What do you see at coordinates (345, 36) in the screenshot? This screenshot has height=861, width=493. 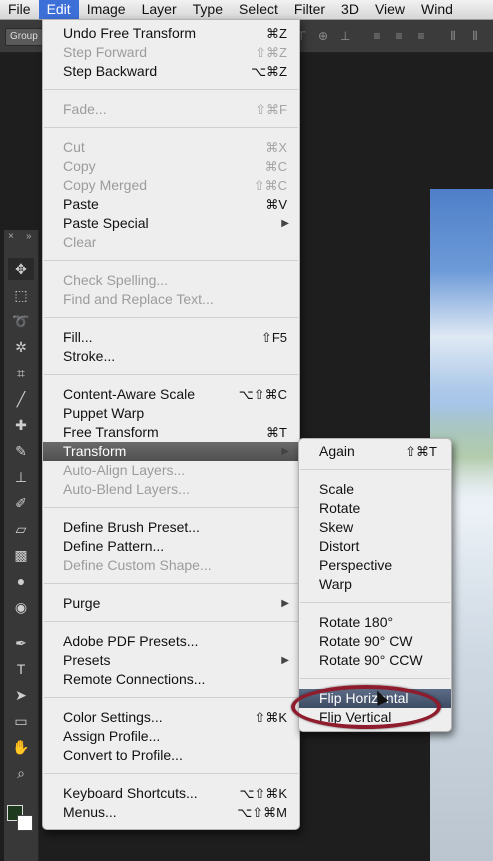 I see `align-bottom-icon: ⊥` at bounding box center [345, 36].